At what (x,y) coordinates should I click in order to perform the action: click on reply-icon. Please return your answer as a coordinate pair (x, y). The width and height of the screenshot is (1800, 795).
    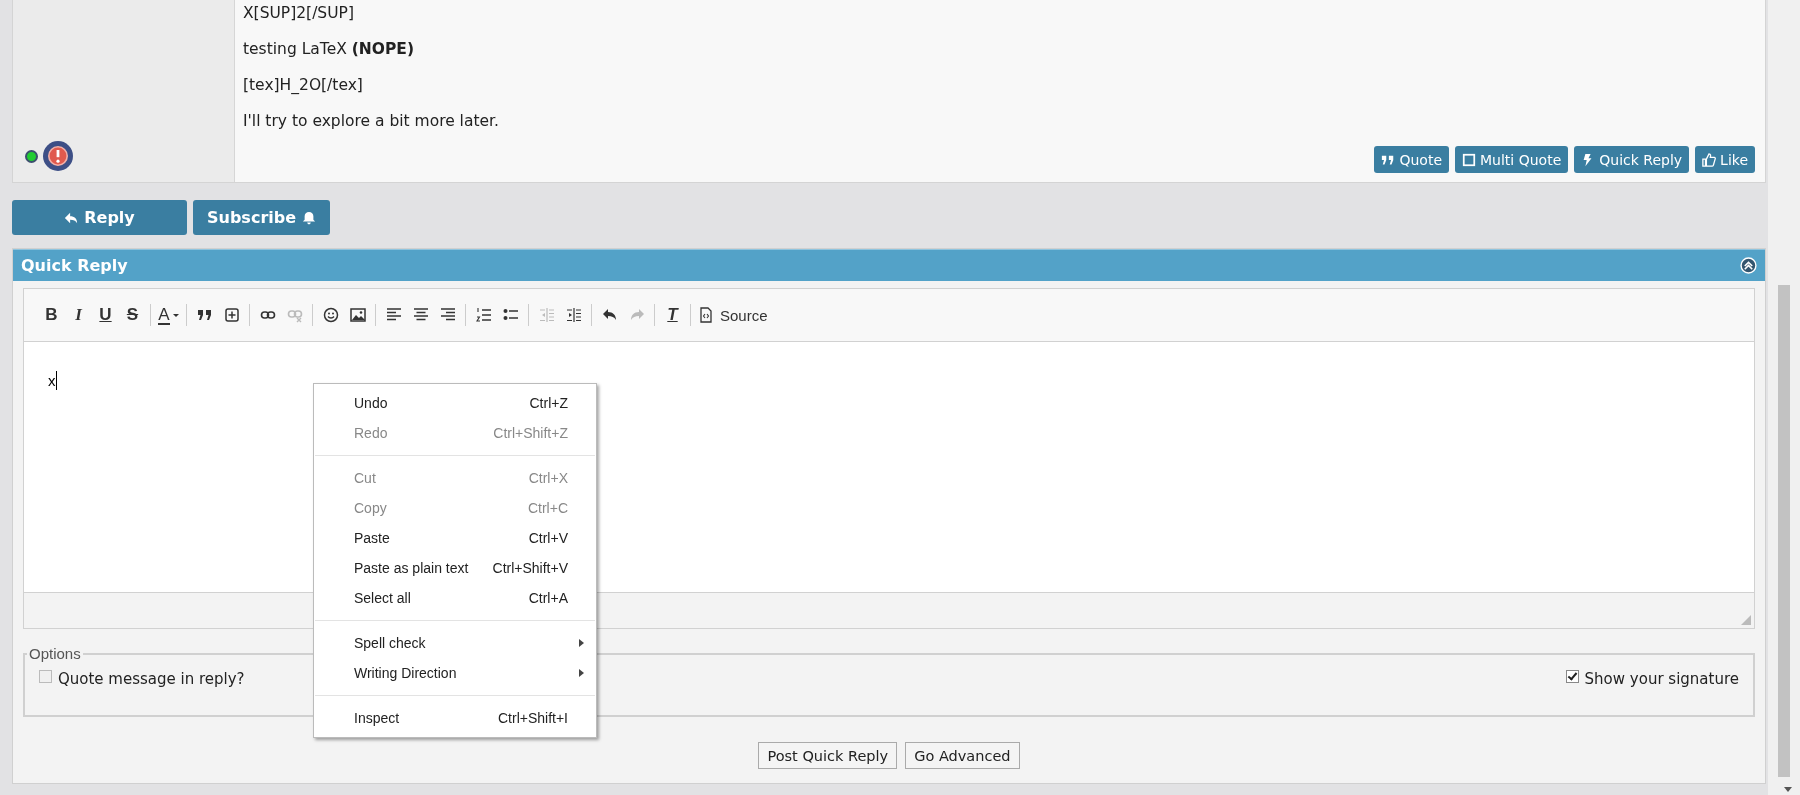
    Looking at the image, I should click on (71, 217).